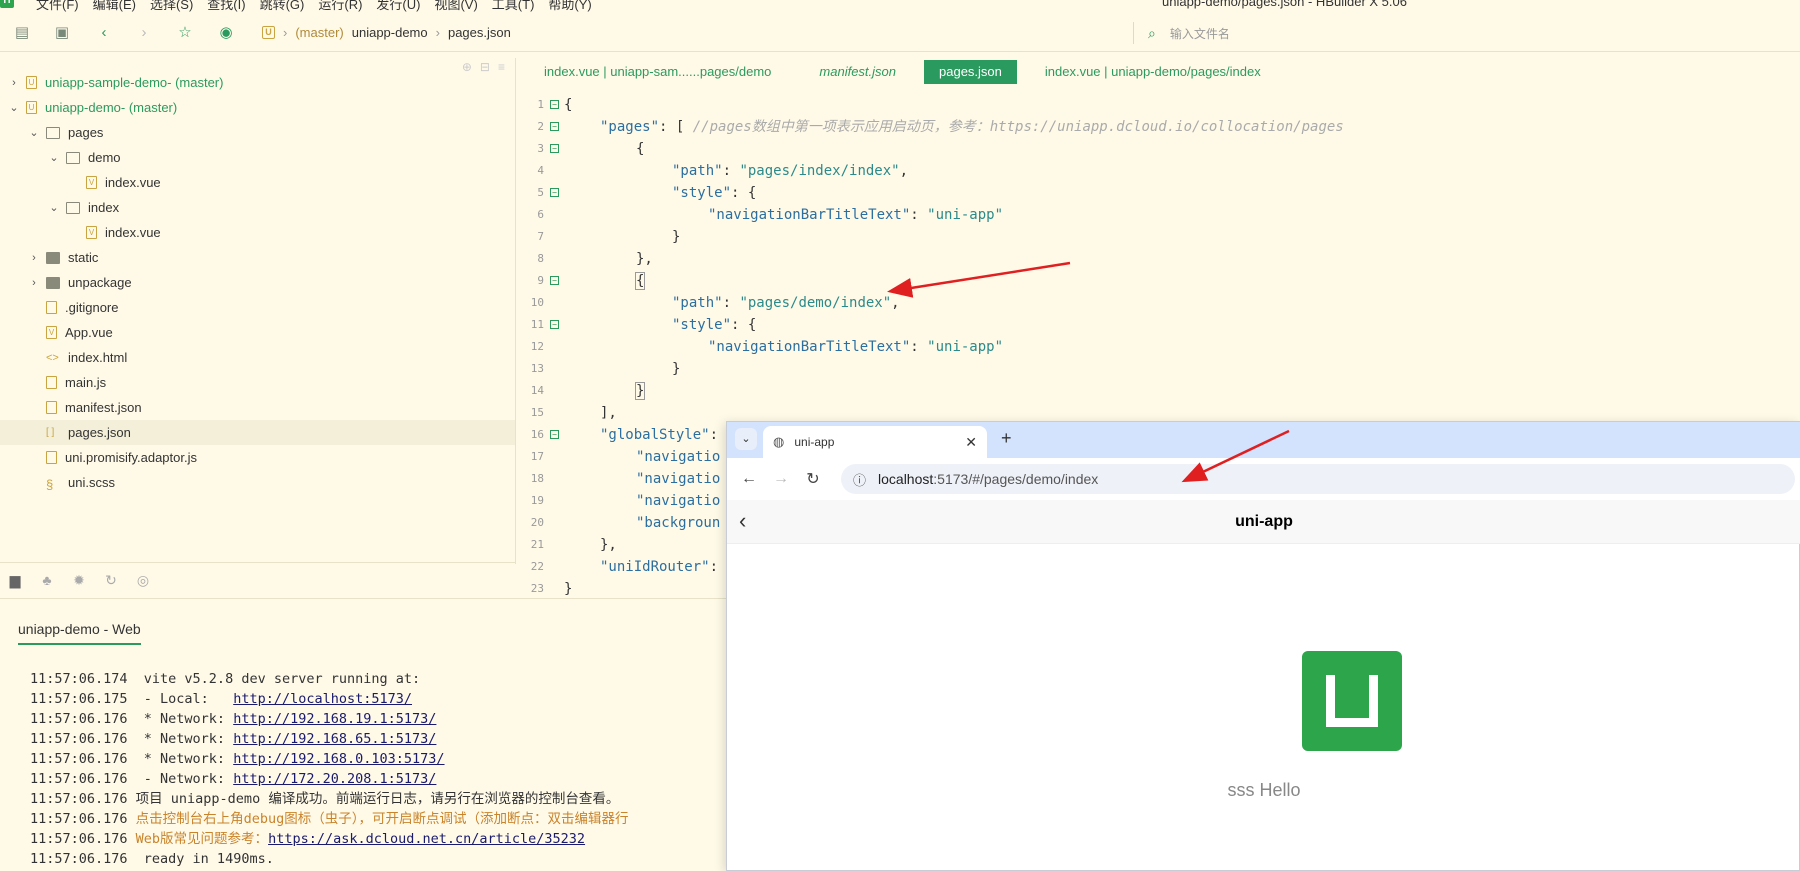 Image resolution: width=1800 pixels, height=871 pixels. What do you see at coordinates (970, 72) in the screenshot?
I see `editor-tab: pages.json` at bounding box center [970, 72].